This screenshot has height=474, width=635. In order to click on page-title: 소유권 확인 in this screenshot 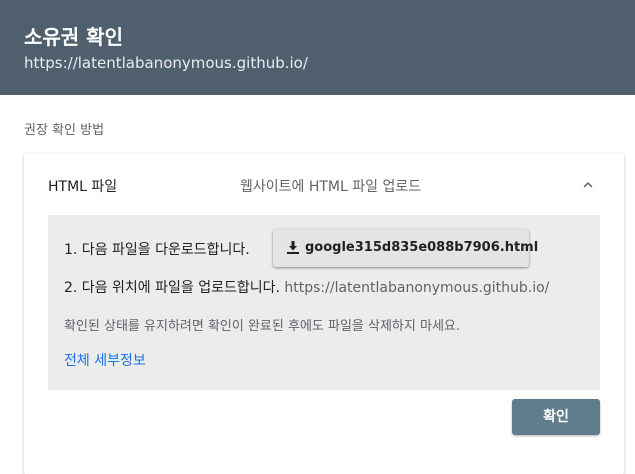, I will do `click(73, 37)`.